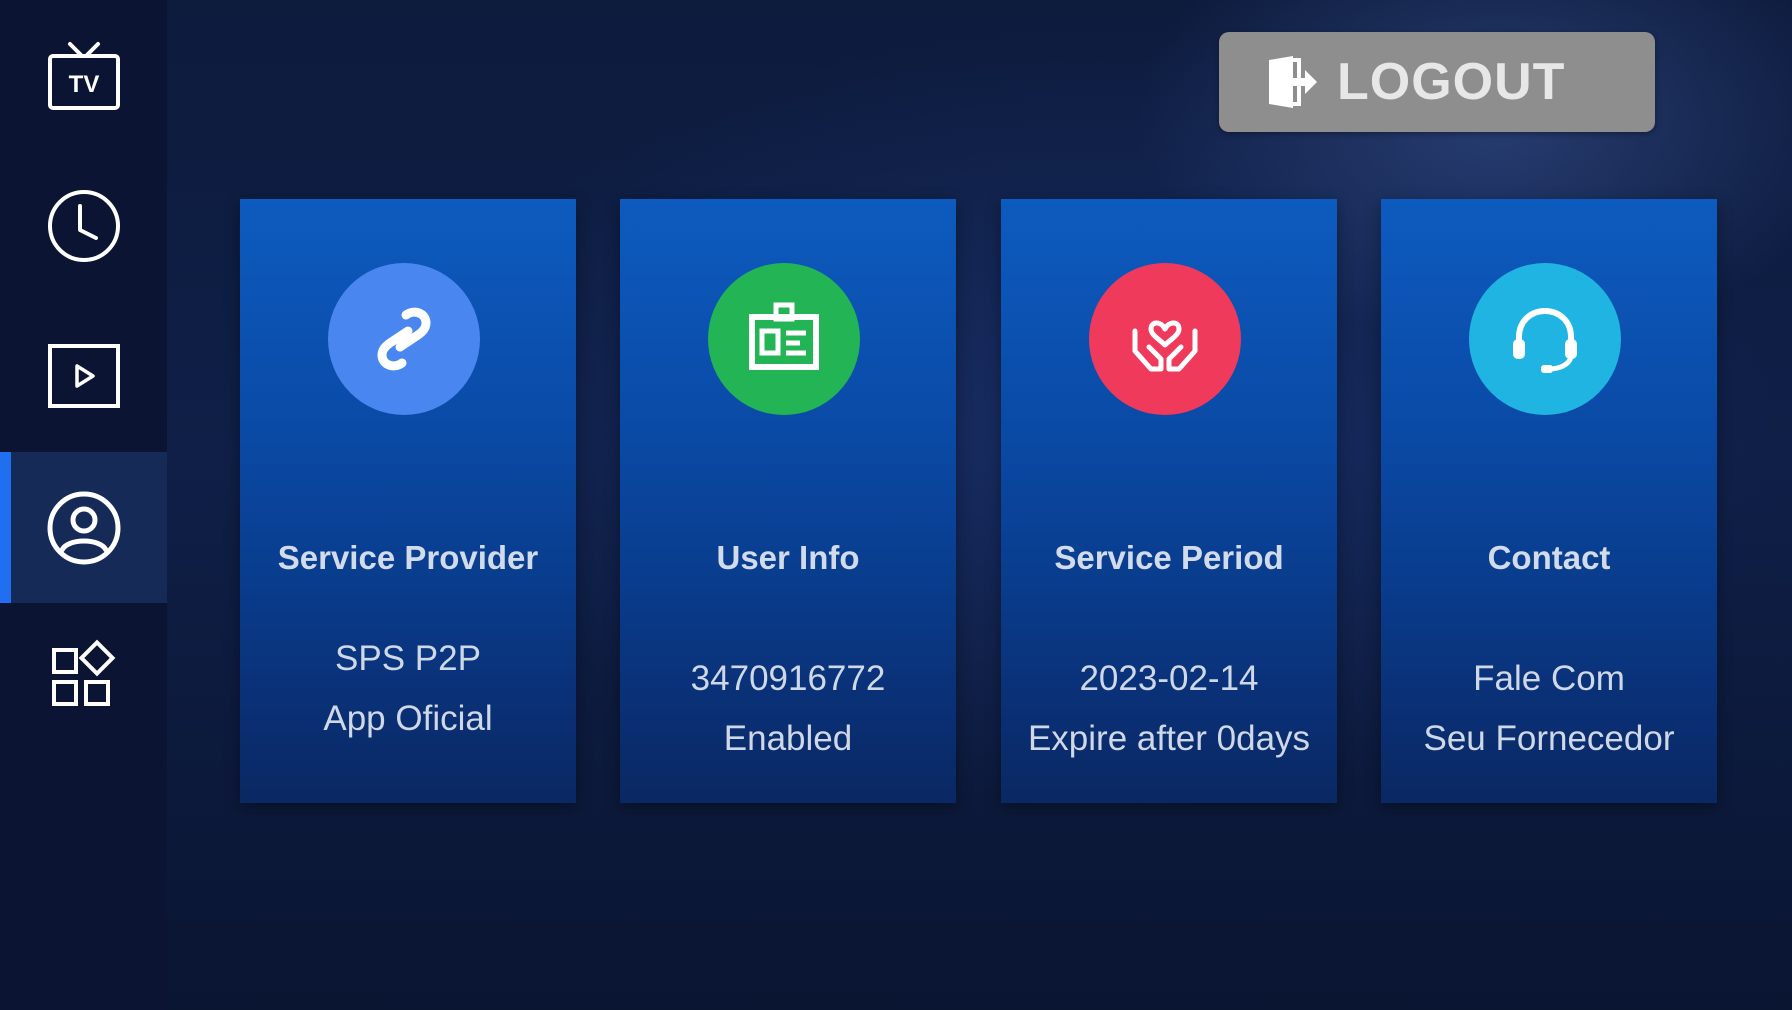  I want to click on sidebar-item-video, so click(83, 375).